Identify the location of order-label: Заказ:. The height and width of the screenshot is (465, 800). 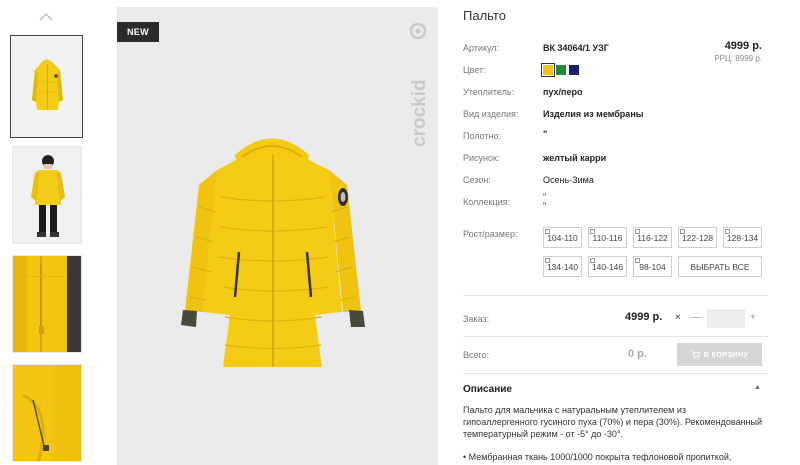
(476, 319).